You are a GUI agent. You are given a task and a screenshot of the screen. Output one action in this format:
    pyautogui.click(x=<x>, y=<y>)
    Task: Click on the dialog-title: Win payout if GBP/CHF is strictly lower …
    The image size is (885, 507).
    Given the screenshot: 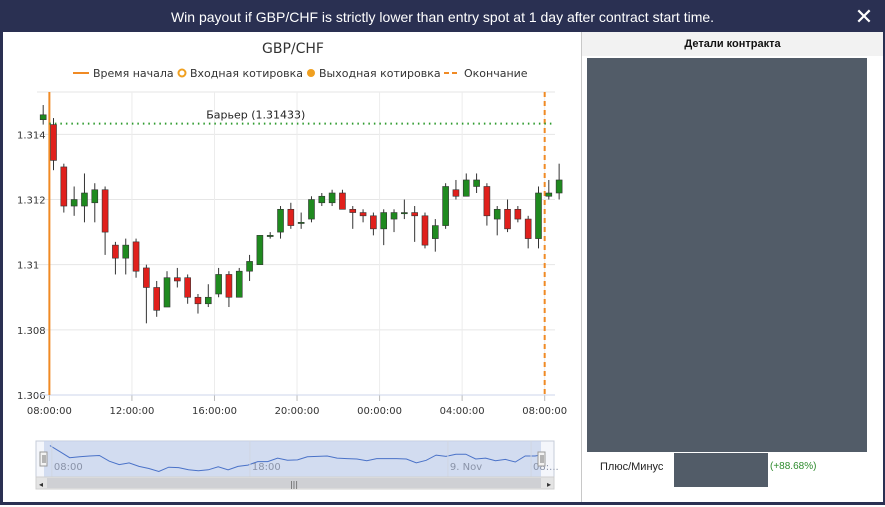 What is the action you would take?
    pyautogui.click(x=442, y=17)
    